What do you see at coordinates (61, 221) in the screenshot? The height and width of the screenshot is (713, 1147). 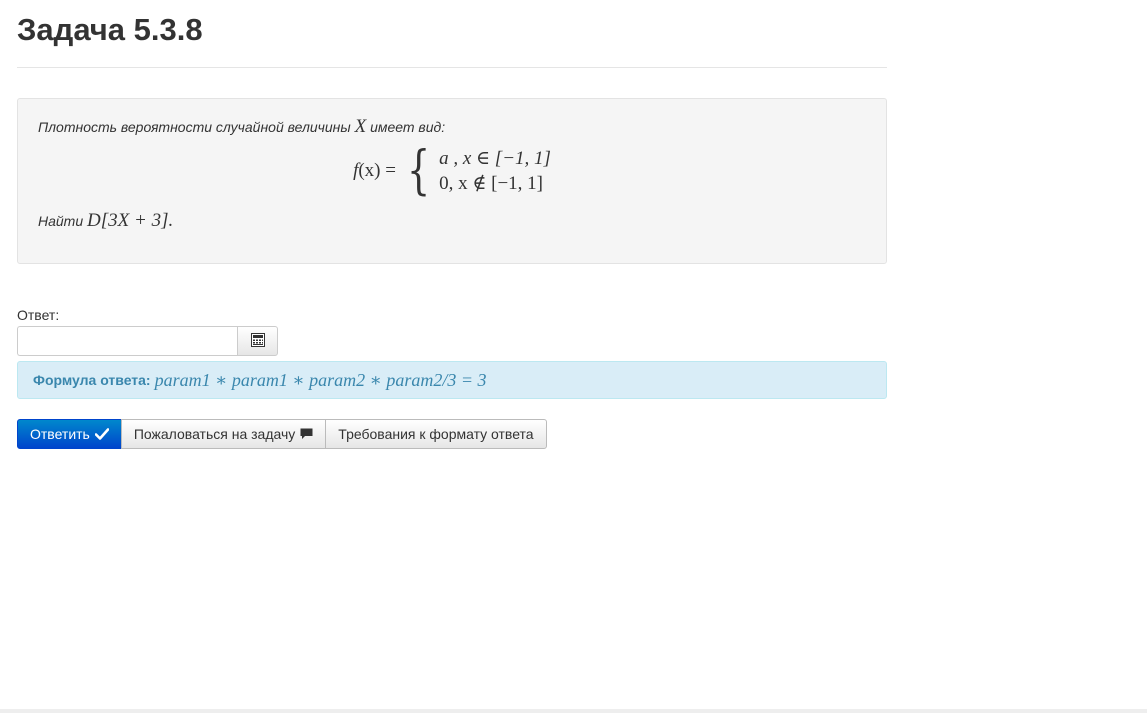 I see `problem-find-label: Найти` at bounding box center [61, 221].